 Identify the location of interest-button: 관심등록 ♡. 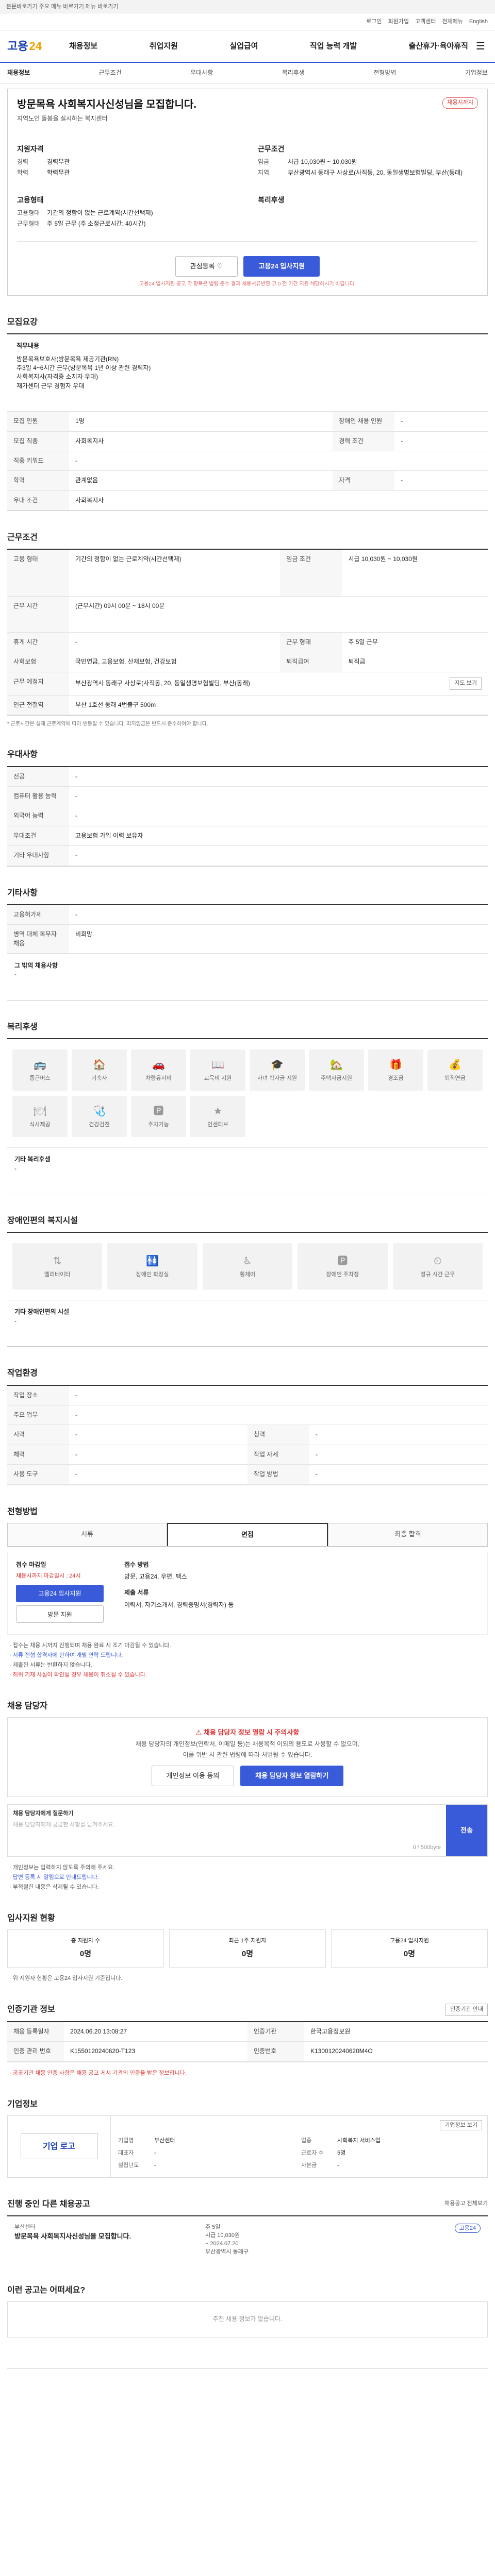
(206, 266).